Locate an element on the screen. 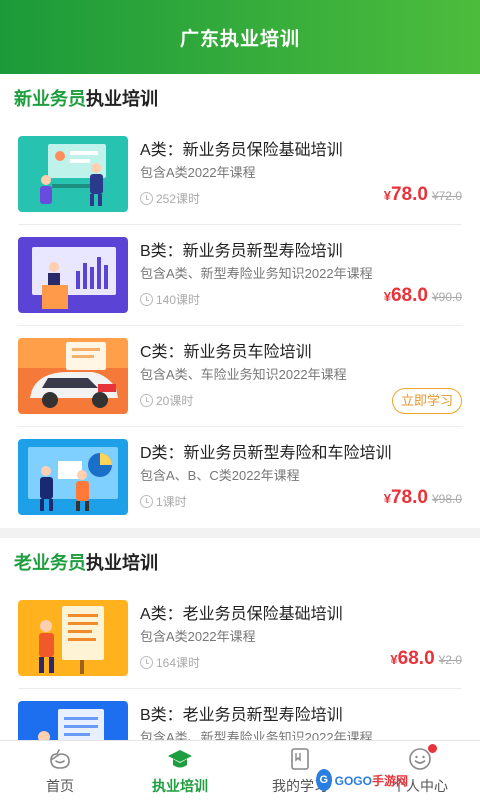 The width and height of the screenshot is (480, 800). course-hours: 252课时 is located at coordinates (170, 198).